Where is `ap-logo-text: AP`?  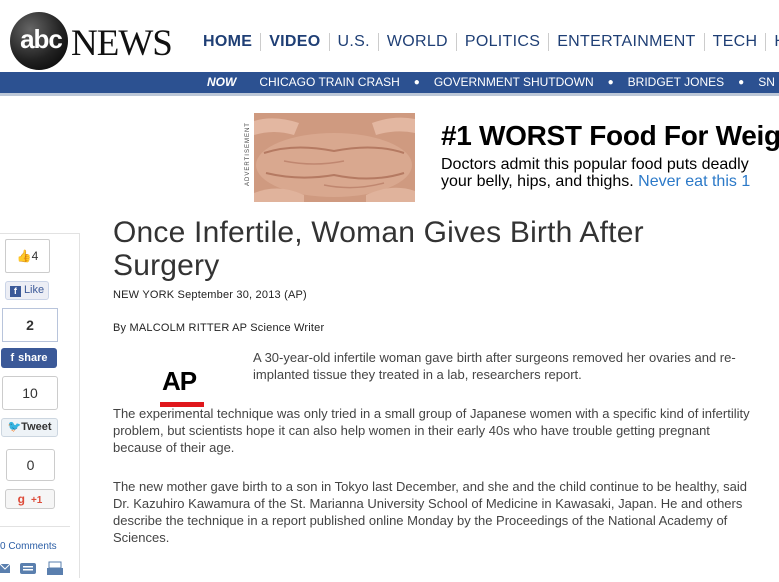 ap-logo-text: AP is located at coordinates (179, 381).